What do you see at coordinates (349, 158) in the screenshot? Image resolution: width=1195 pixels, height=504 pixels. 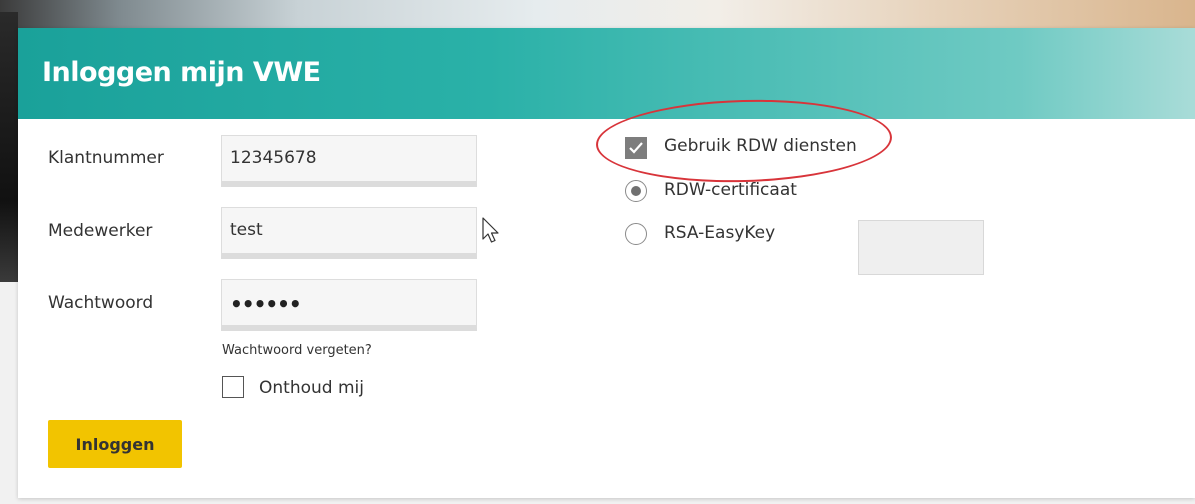 I see `customer-number-input` at bounding box center [349, 158].